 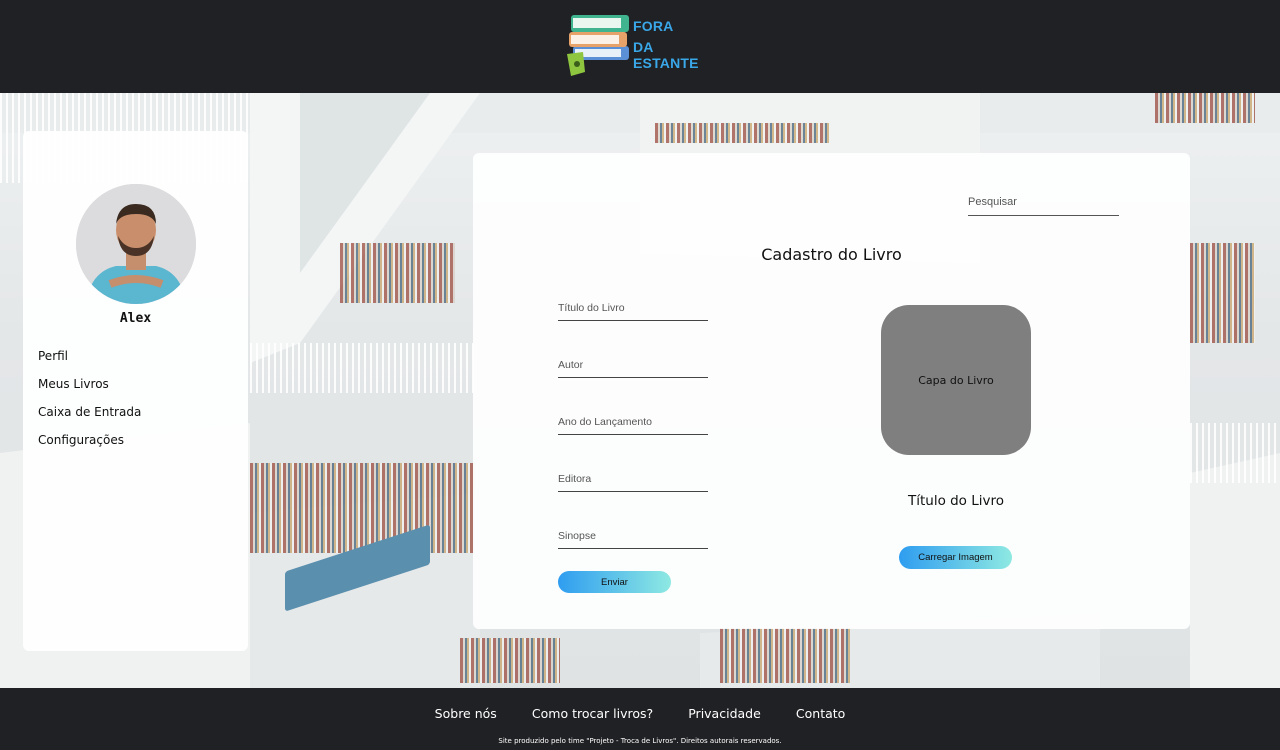 I want to click on page-title: Cadastro do Livro, so click(x=831, y=254).